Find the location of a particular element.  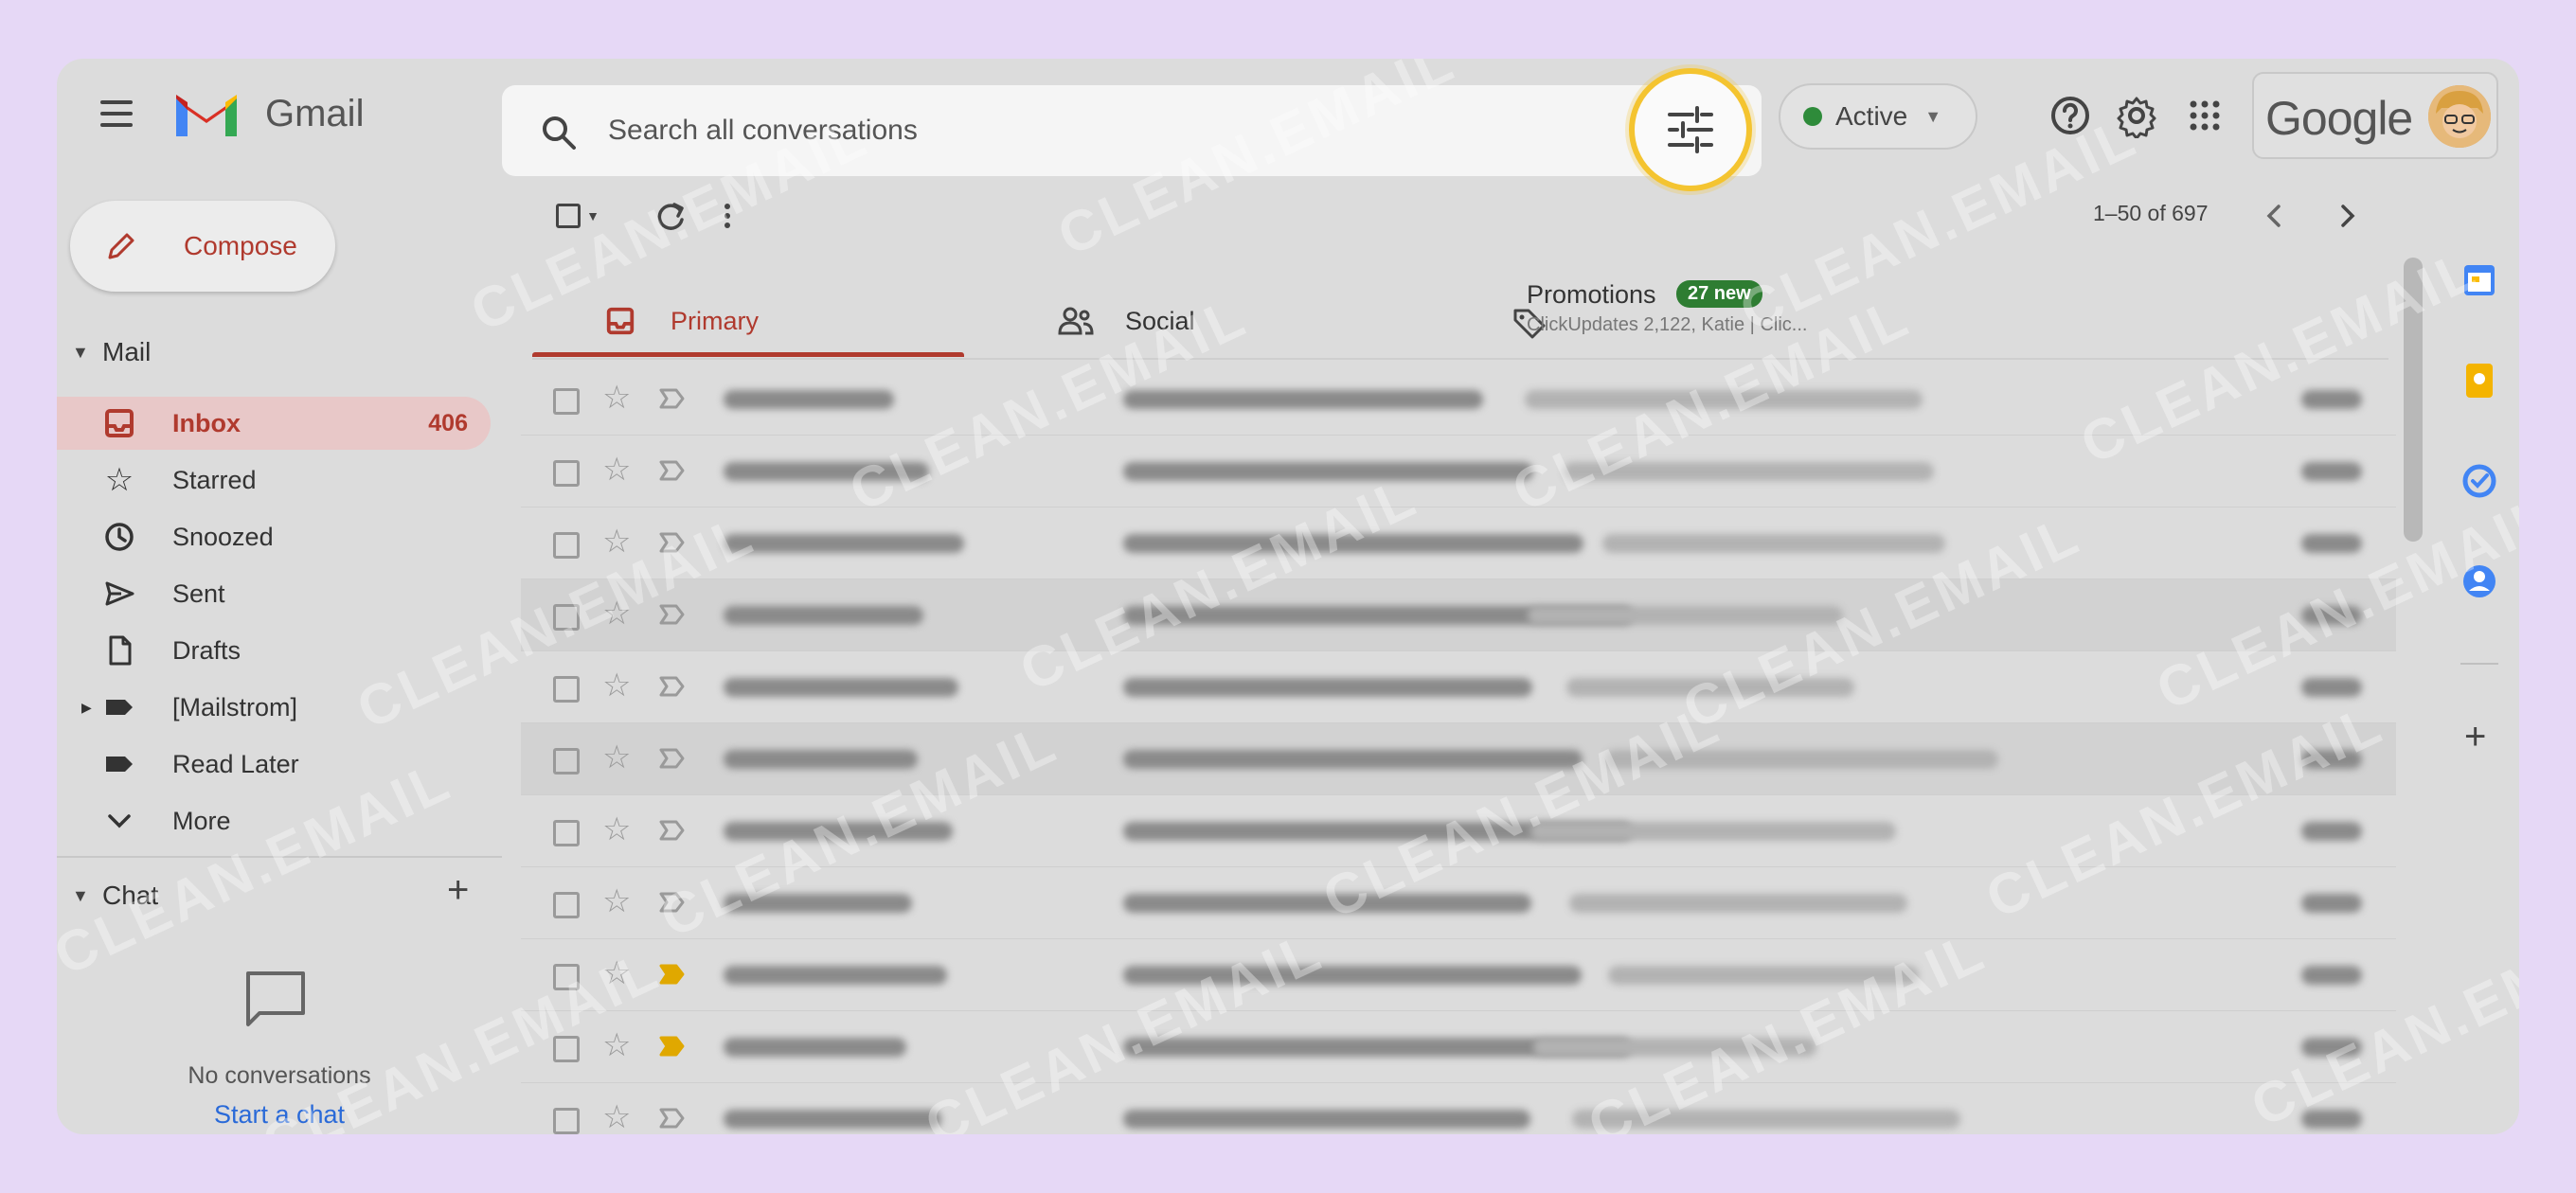

select-all-checkbox: ▼ is located at coordinates (577, 216).